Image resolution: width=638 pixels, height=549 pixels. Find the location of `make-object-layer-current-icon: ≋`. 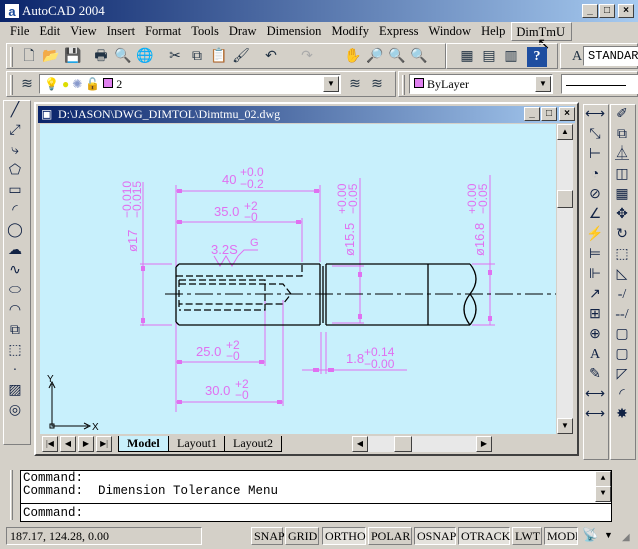

make-object-layer-current-icon: ≋ is located at coordinates (355, 85).